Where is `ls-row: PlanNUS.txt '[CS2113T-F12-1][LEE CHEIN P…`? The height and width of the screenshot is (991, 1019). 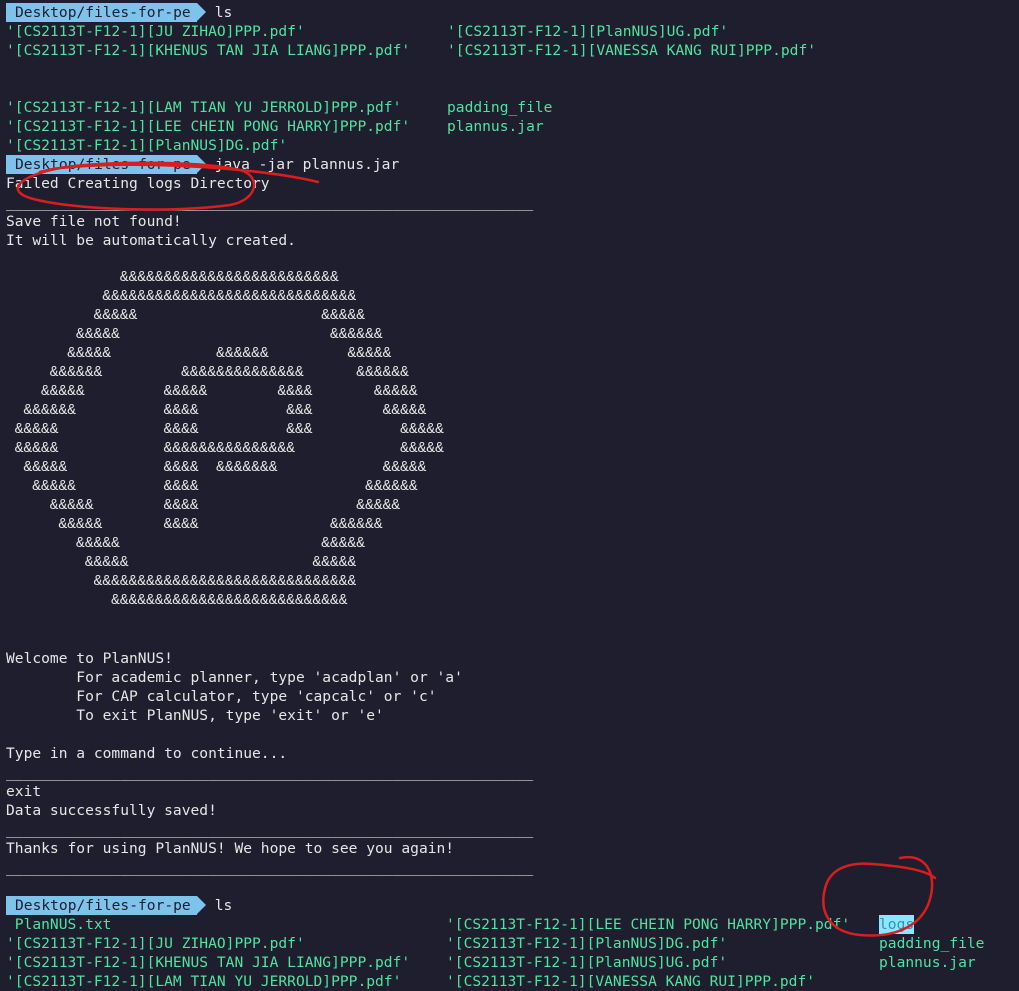 ls-row: PlanNUS.txt '[CS2113T-F12-1][LEE CHEIN P… is located at coordinates (512, 924).